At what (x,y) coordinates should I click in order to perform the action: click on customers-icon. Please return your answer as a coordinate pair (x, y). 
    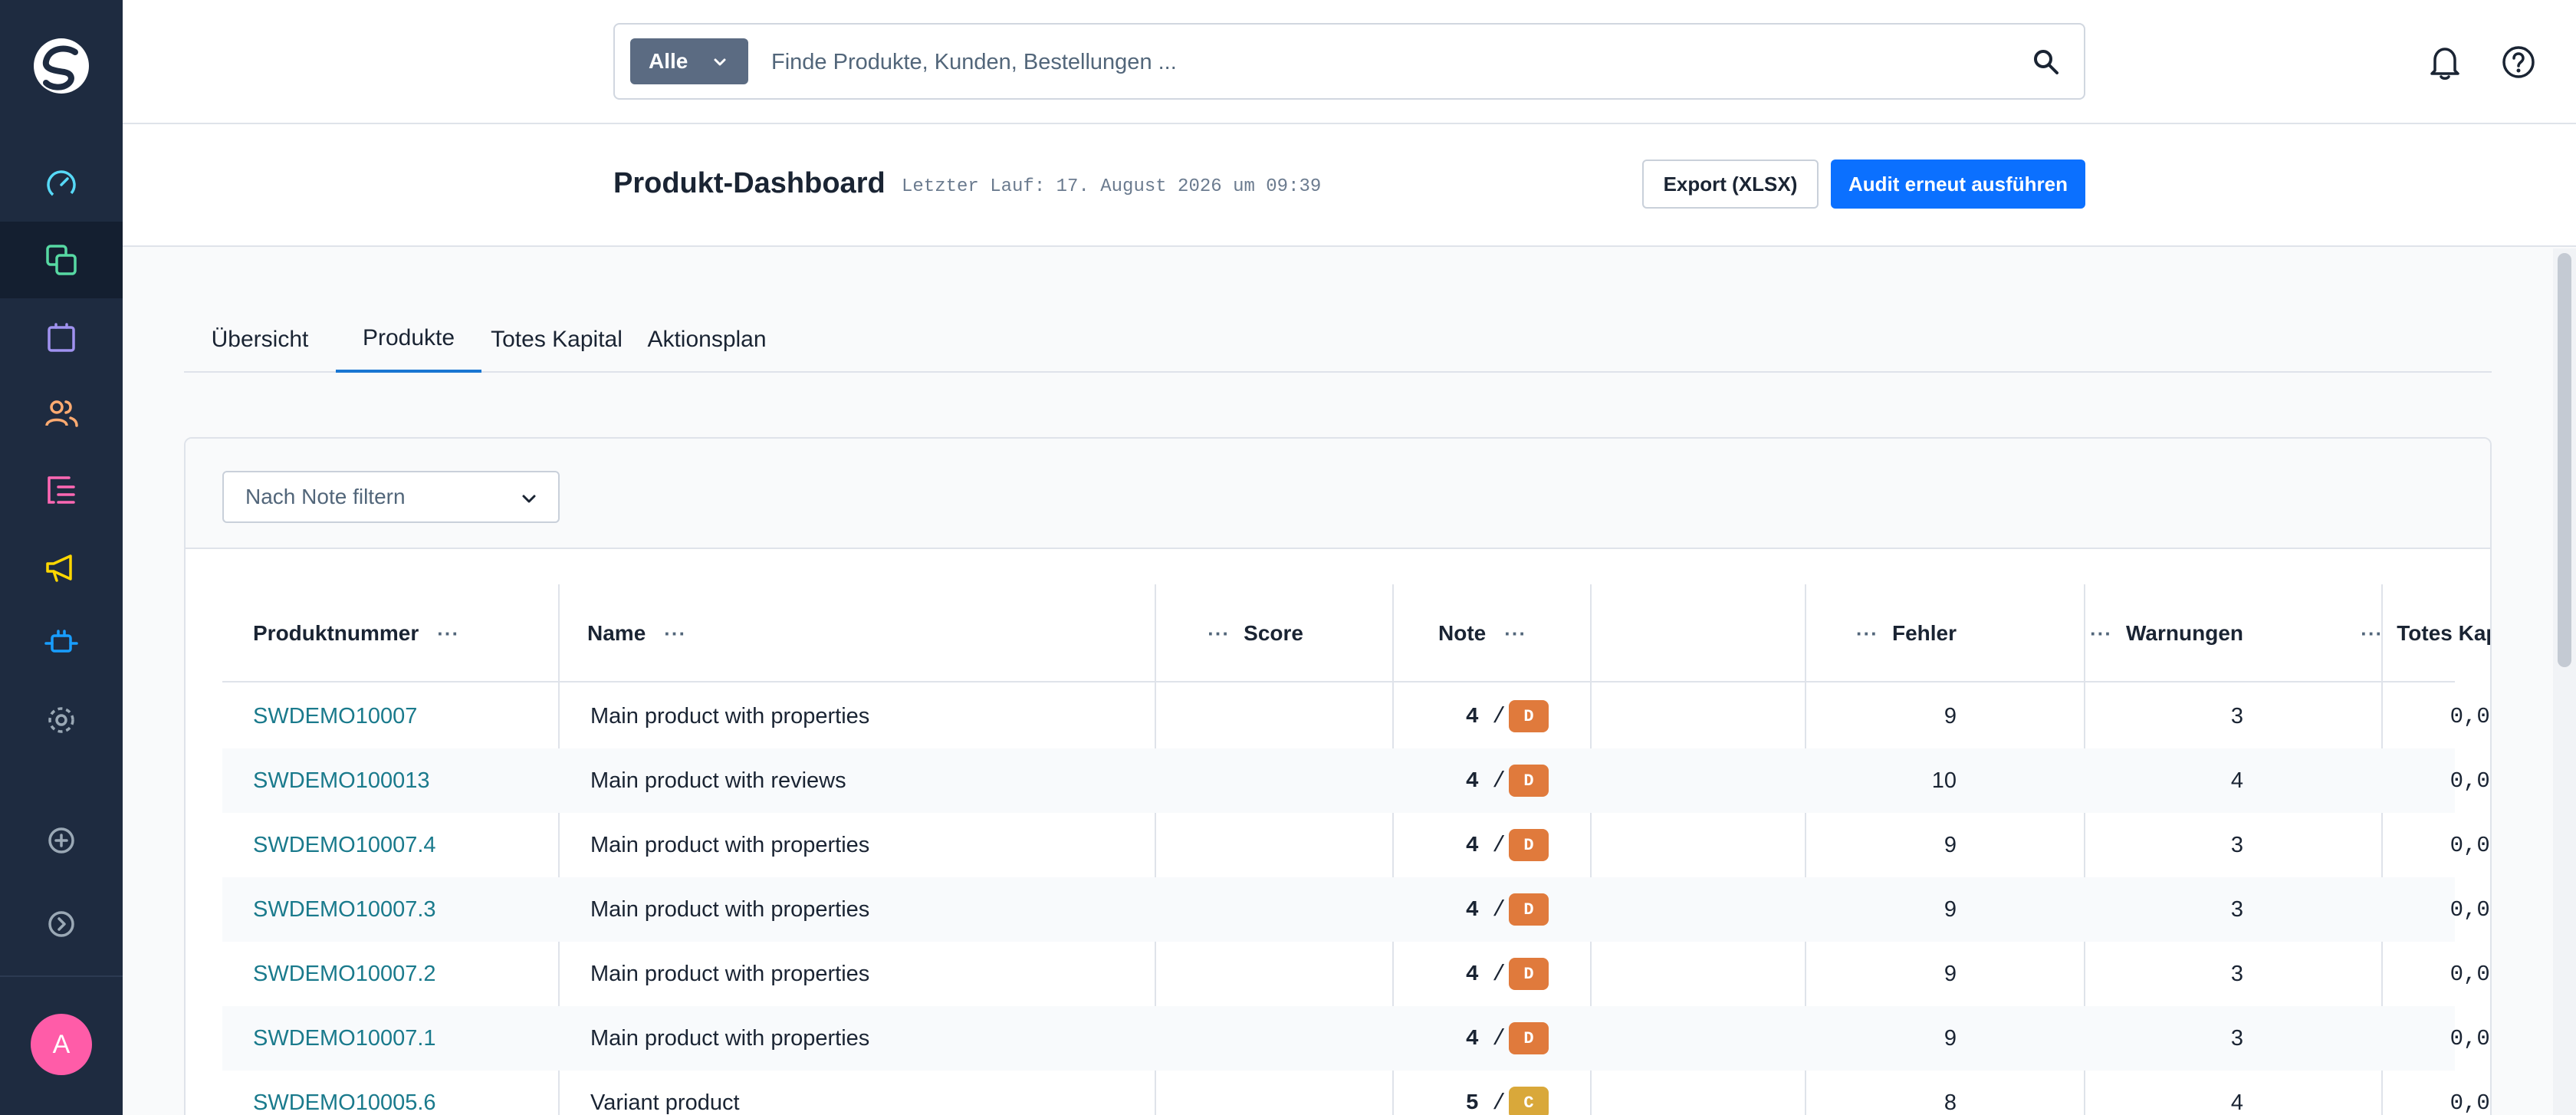
    Looking at the image, I should click on (62, 413).